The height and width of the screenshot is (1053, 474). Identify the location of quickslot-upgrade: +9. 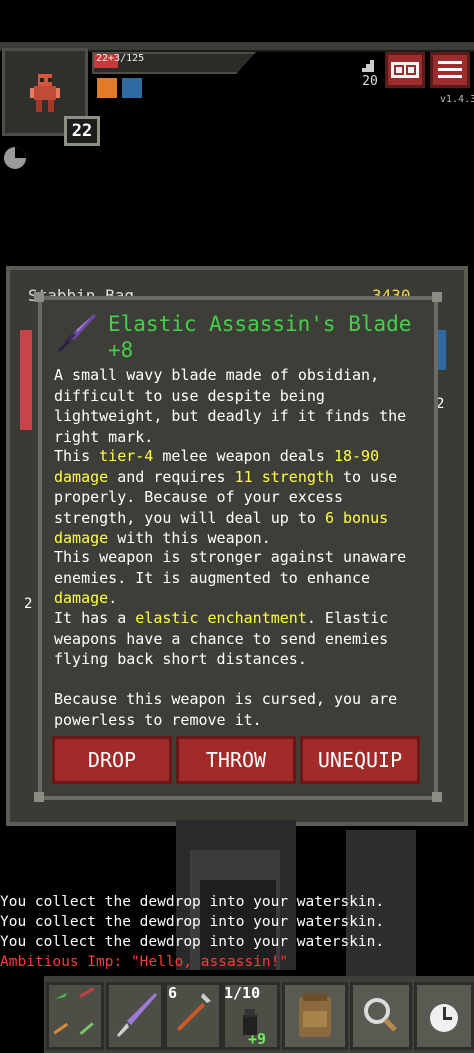
(257, 1039).